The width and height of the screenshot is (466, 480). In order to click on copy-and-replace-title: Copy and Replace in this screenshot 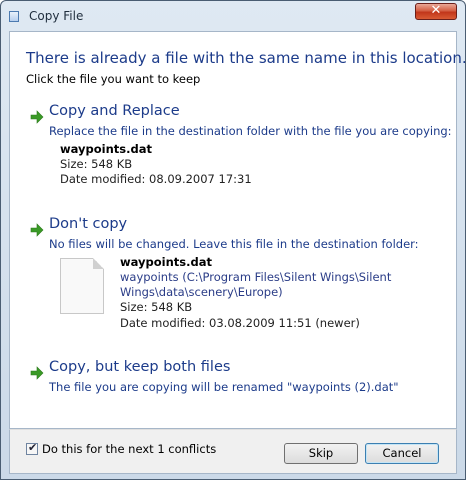, I will do `click(114, 111)`.